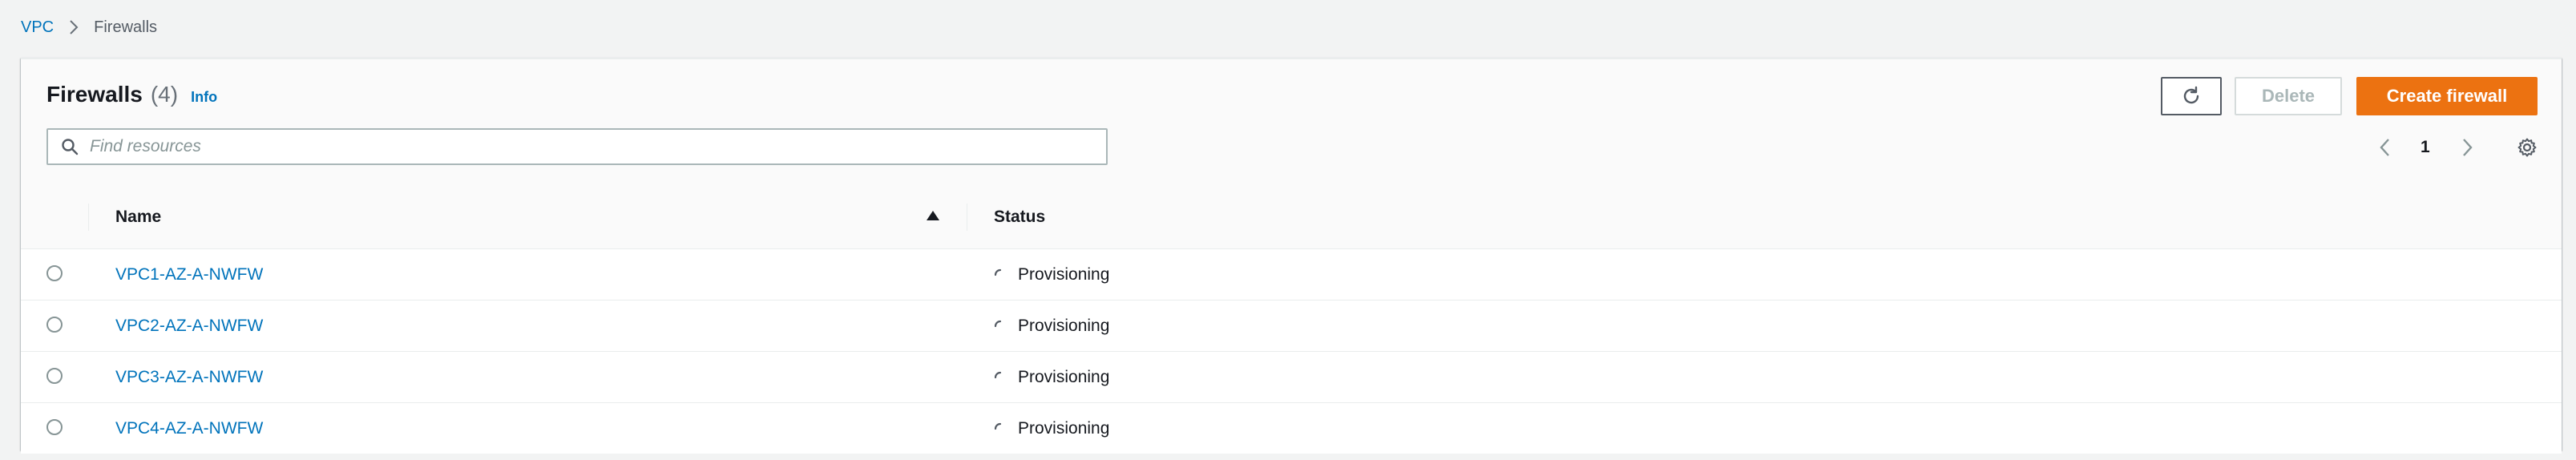 This screenshot has width=2576, height=460. Describe the element at coordinates (2447, 96) in the screenshot. I see `create-firewall-button: Create firewall` at that location.